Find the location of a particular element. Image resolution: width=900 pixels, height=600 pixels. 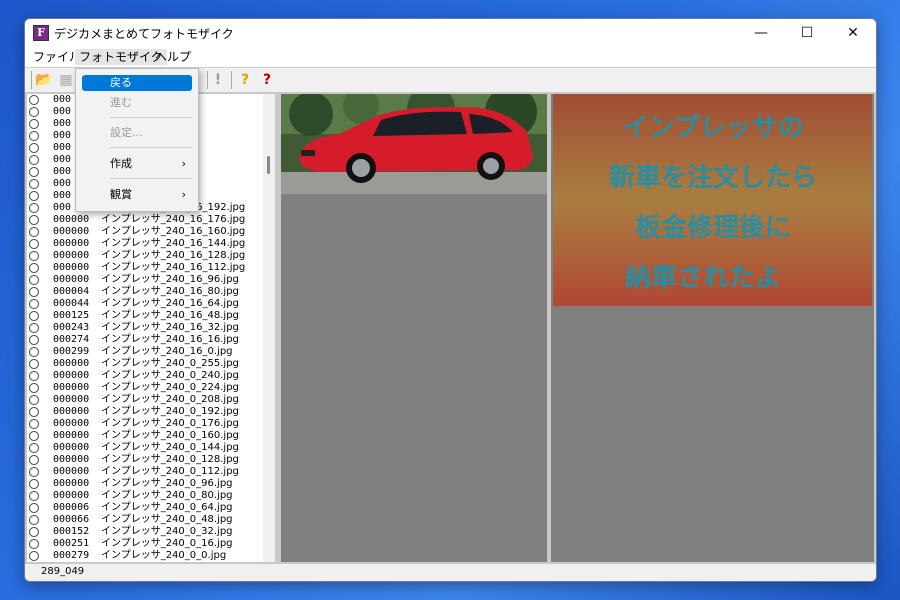

help-question-icon: ? is located at coordinates (245, 80).